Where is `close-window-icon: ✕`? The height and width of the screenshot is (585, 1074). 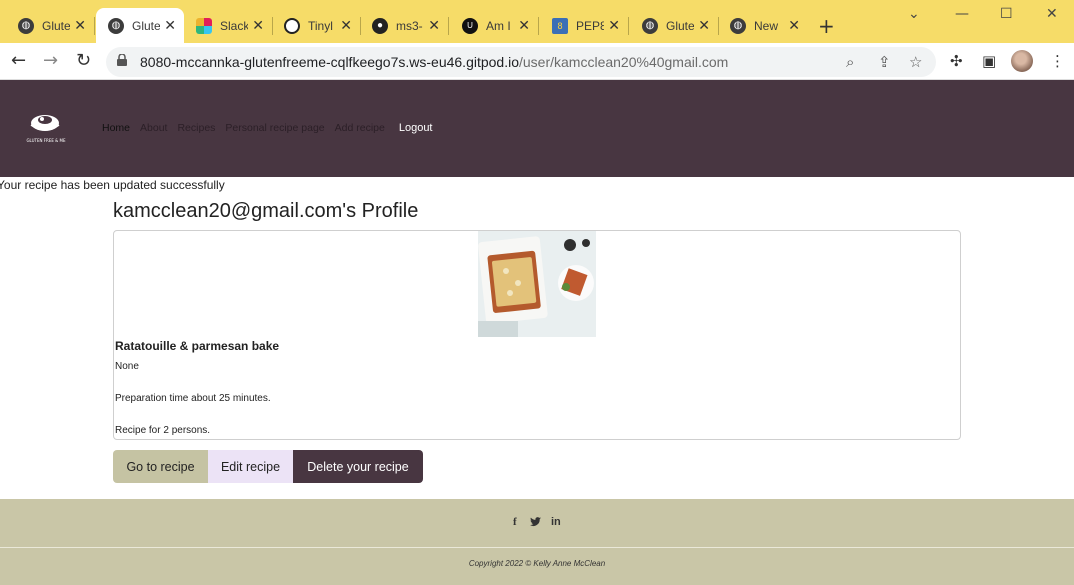 close-window-icon: ✕ is located at coordinates (1052, 14).